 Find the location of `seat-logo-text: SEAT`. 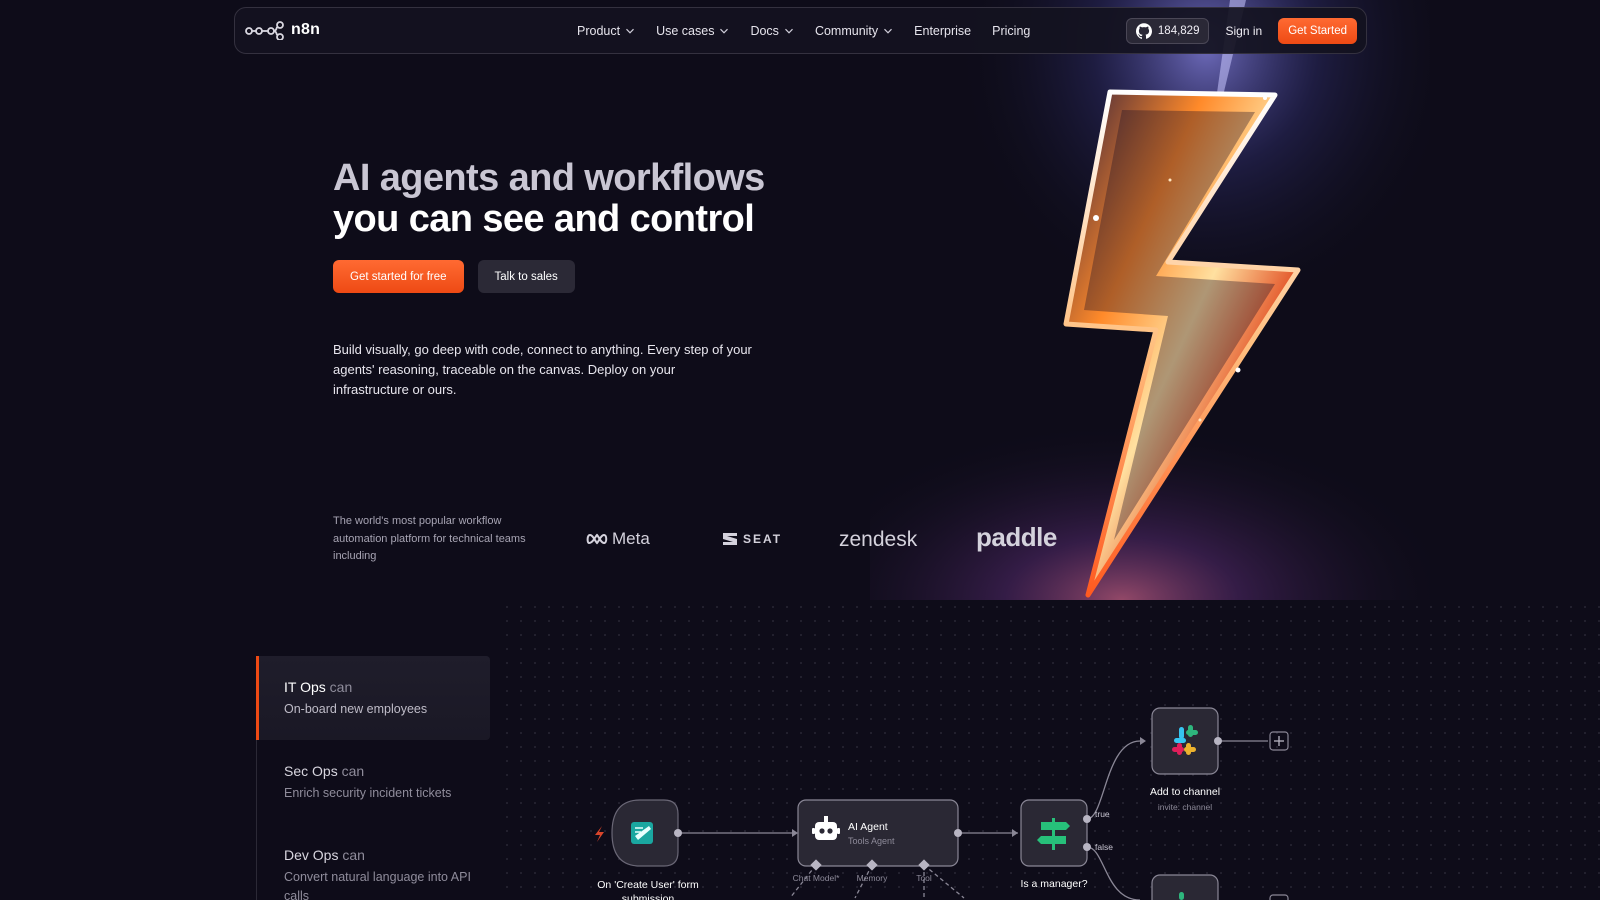

seat-logo-text: SEAT is located at coordinates (763, 539).